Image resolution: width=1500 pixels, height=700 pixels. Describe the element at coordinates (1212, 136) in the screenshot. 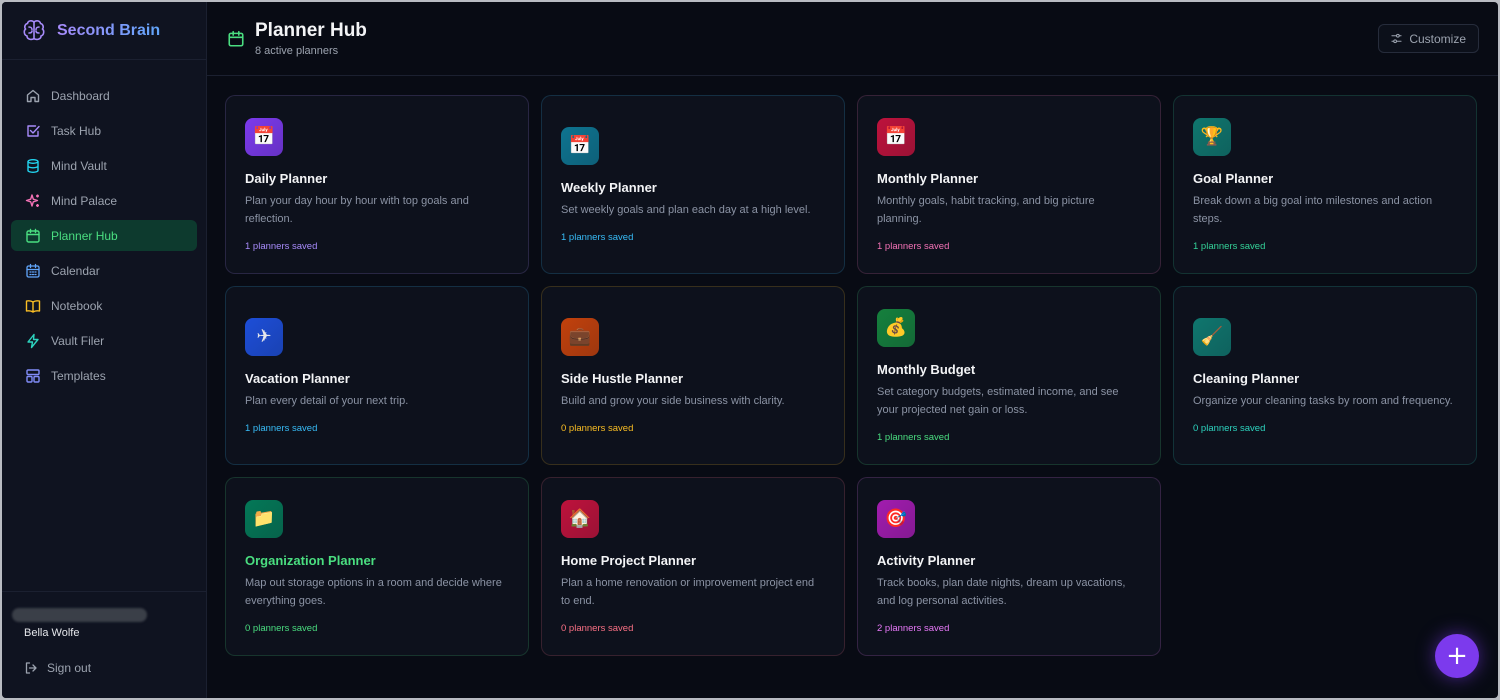

I see `trophy-icon: 🏆` at that location.